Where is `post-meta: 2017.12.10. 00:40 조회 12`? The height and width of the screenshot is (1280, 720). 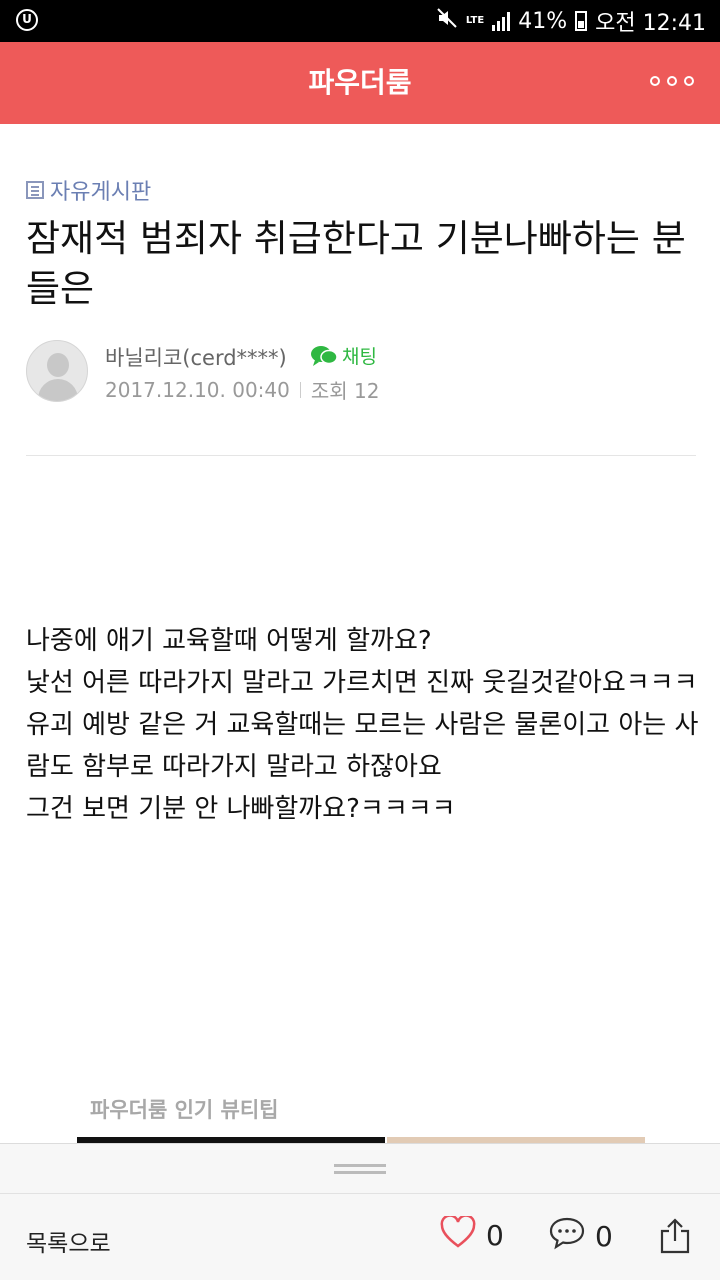 post-meta: 2017.12.10. 00:40 조회 12 is located at coordinates (242, 389).